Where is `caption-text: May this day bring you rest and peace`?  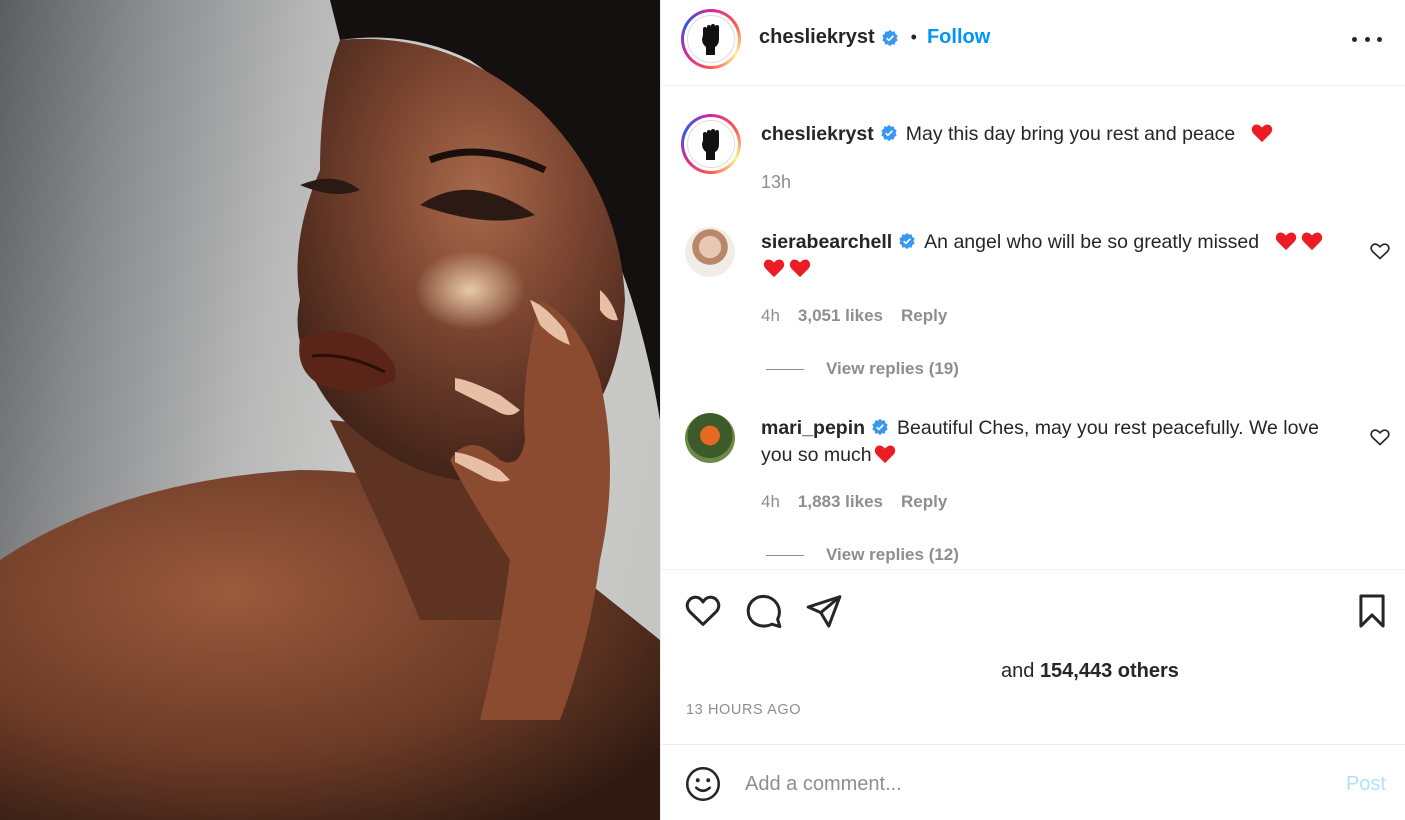
caption-text: May this day bring you rest and peace is located at coordinates (1070, 134).